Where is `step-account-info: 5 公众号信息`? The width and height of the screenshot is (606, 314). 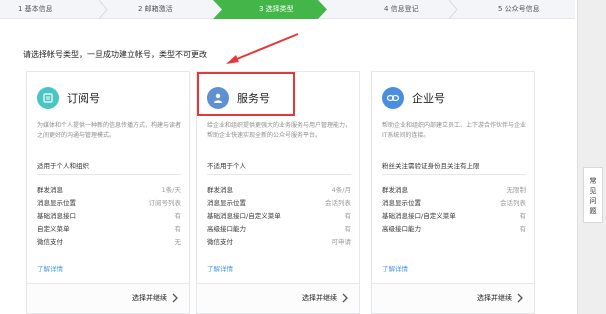
step-account-info: 5 公众号信息 is located at coordinates (516, 9).